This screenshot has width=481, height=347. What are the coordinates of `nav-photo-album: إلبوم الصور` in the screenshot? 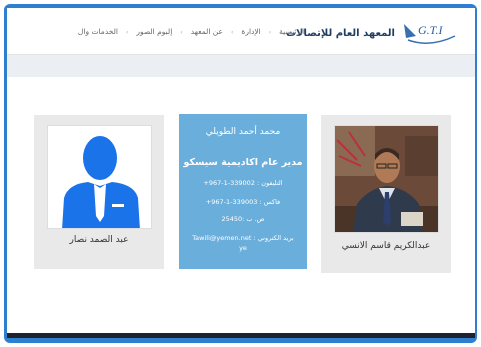 It's located at (154, 31).